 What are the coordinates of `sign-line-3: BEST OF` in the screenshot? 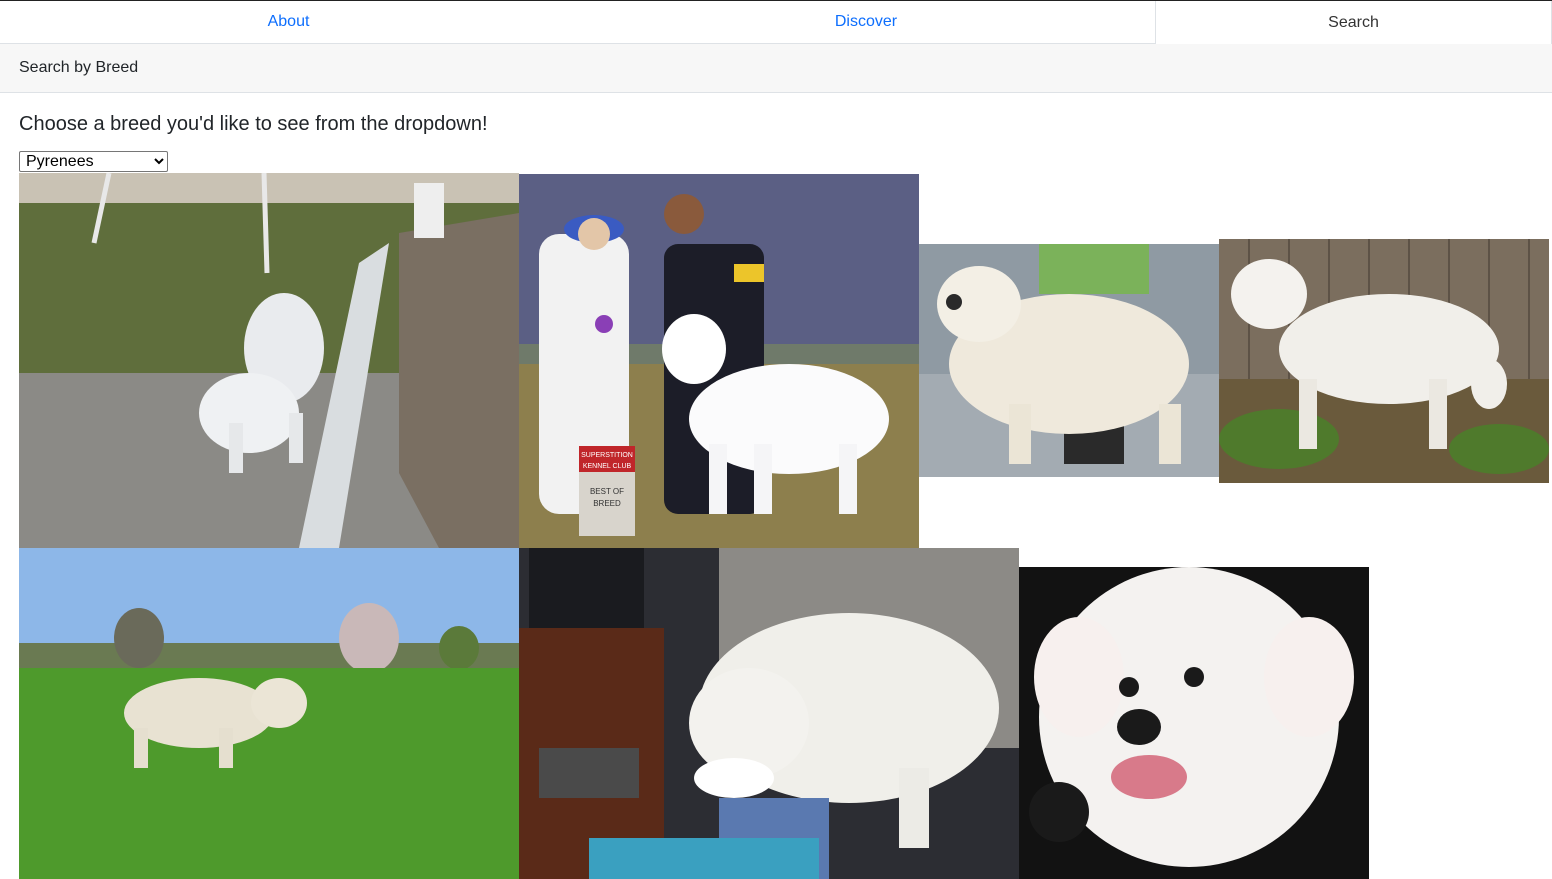 It's located at (607, 491).